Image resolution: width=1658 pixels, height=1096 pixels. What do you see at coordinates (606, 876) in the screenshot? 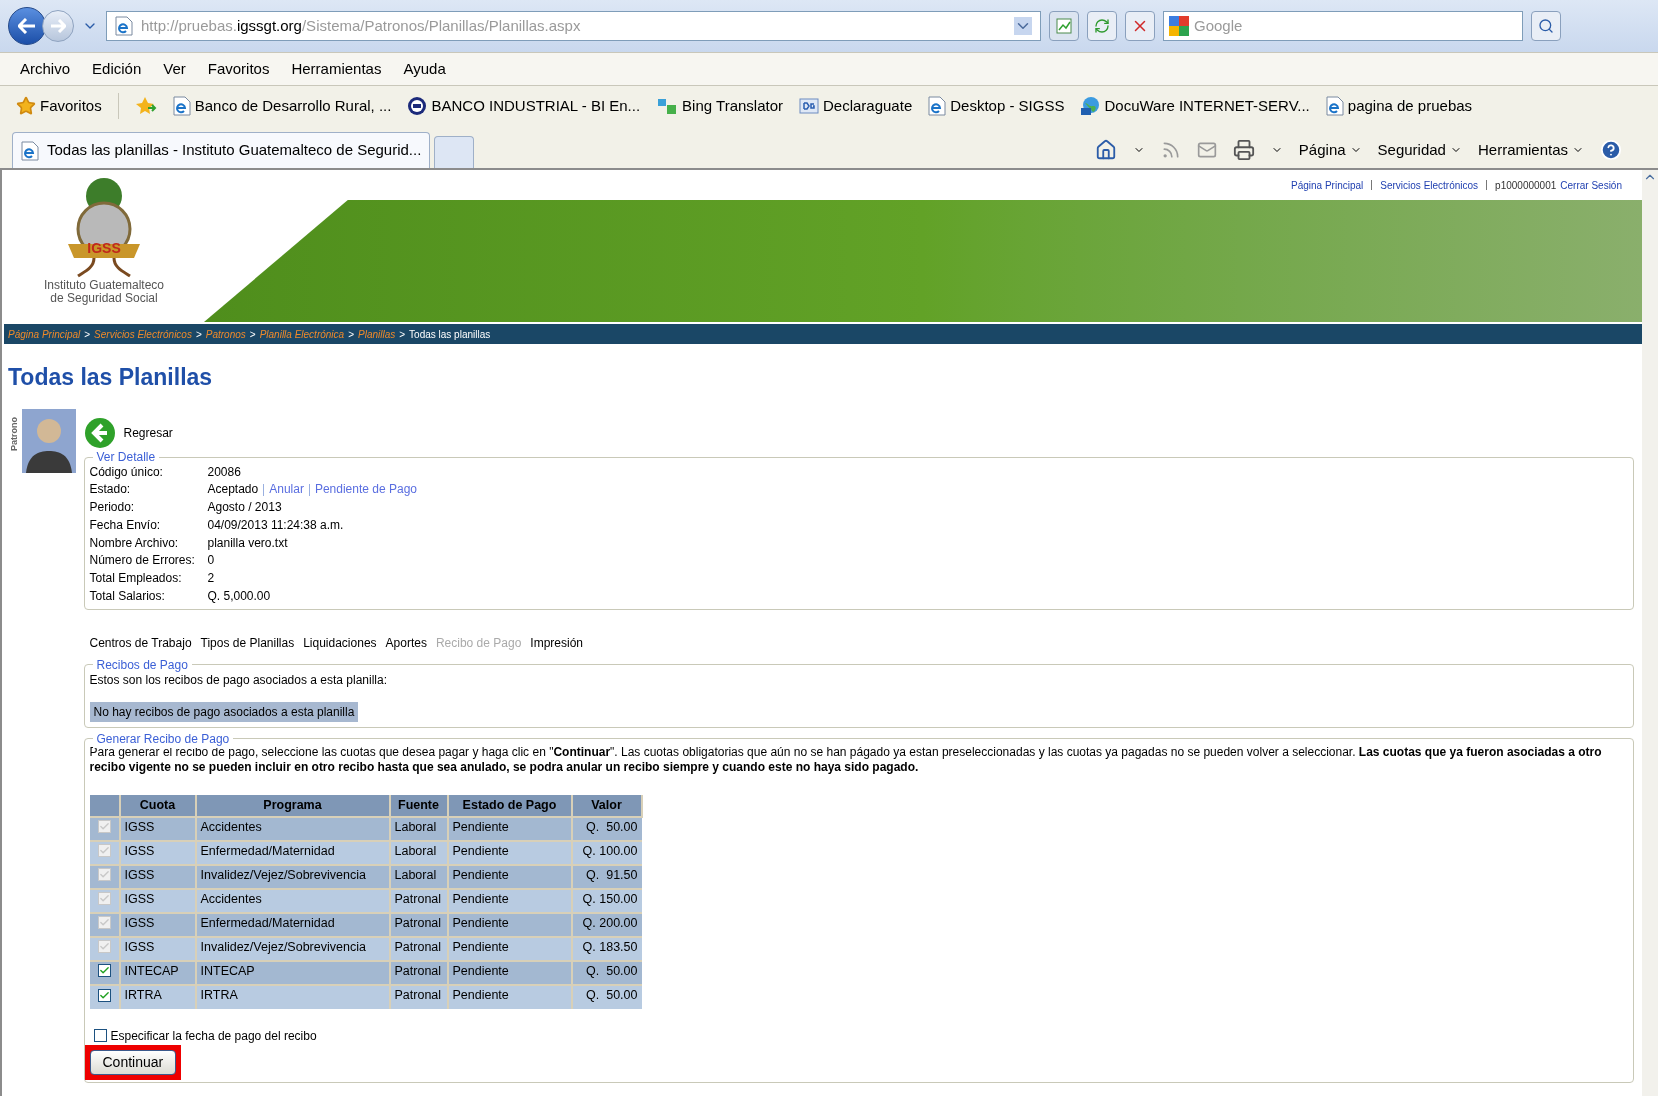
I see `table-cell: Q. 91.50` at bounding box center [606, 876].